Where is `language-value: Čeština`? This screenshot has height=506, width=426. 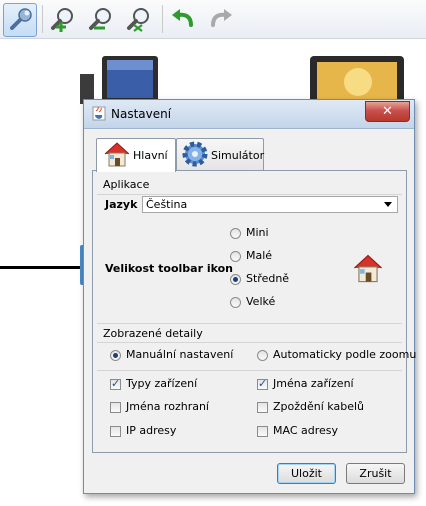 language-value: Čeština is located at coordinates (167, 204).